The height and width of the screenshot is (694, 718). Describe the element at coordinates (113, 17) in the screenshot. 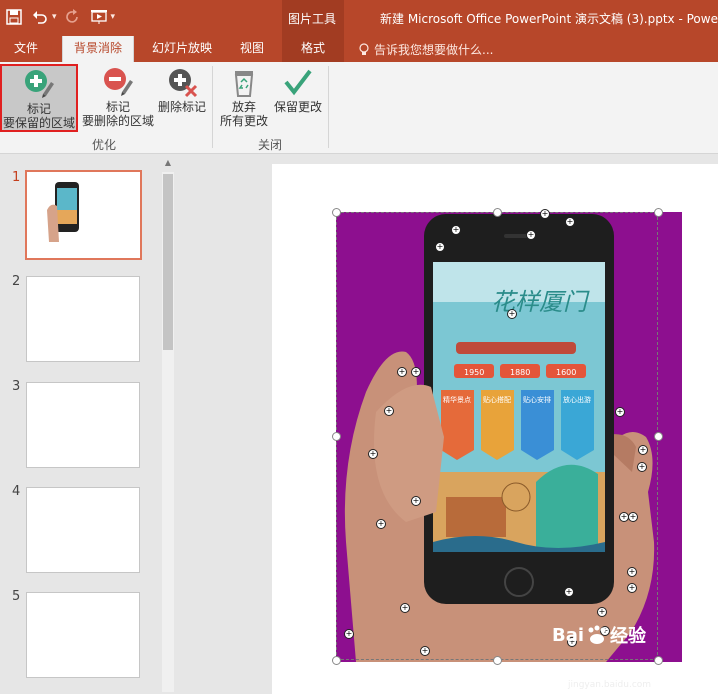

I see `customize-qat-icon: ▾` at that location.